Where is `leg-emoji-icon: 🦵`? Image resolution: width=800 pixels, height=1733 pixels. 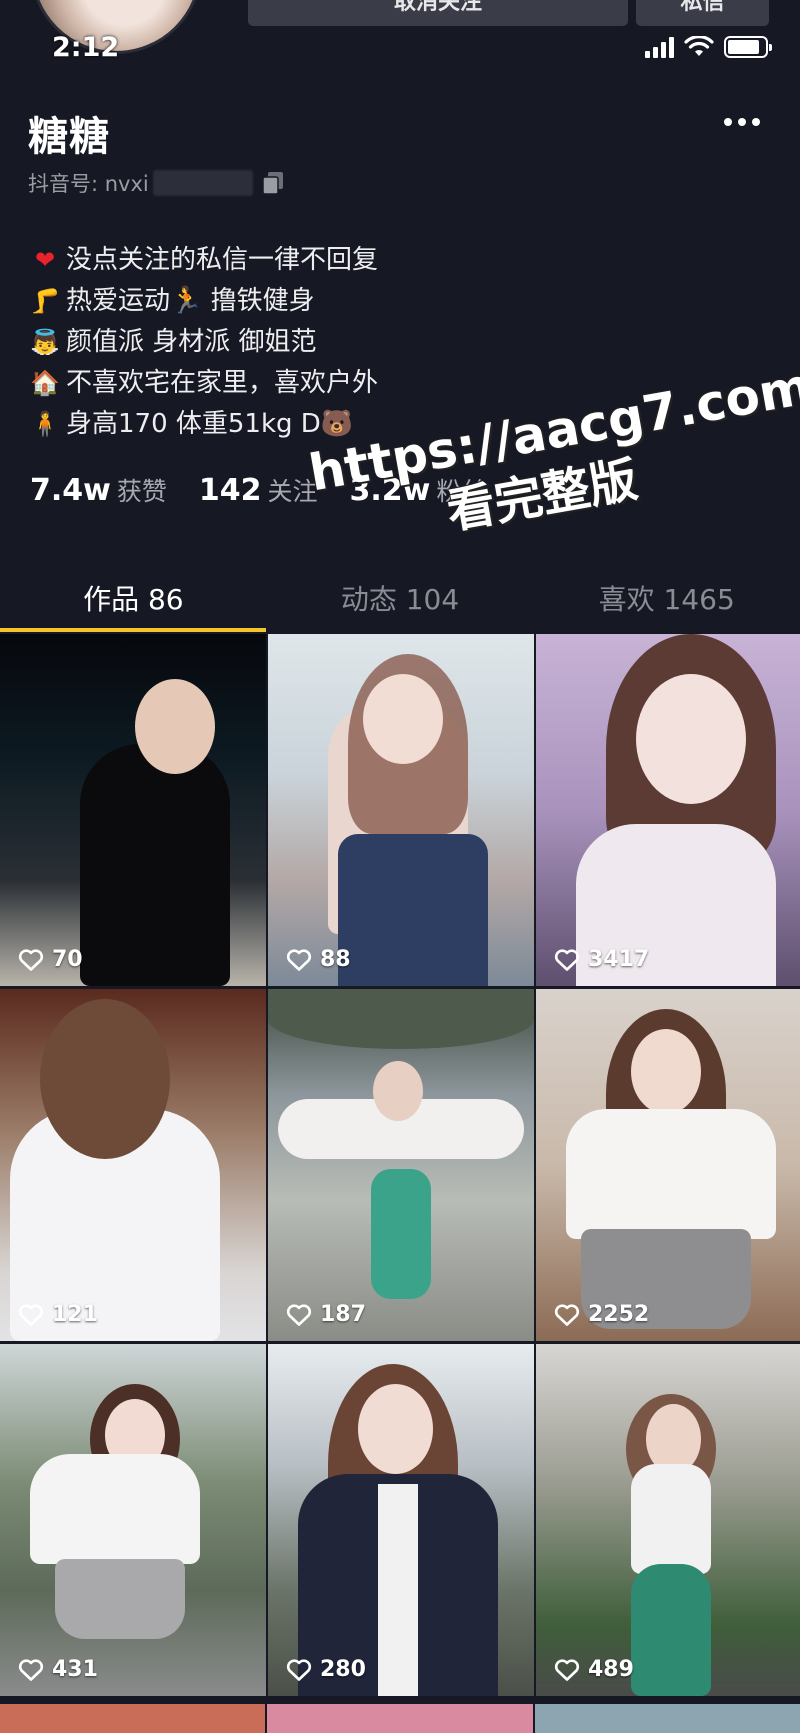
leg-emoji-icon: 🦵 is located at coordinates (45, 301).